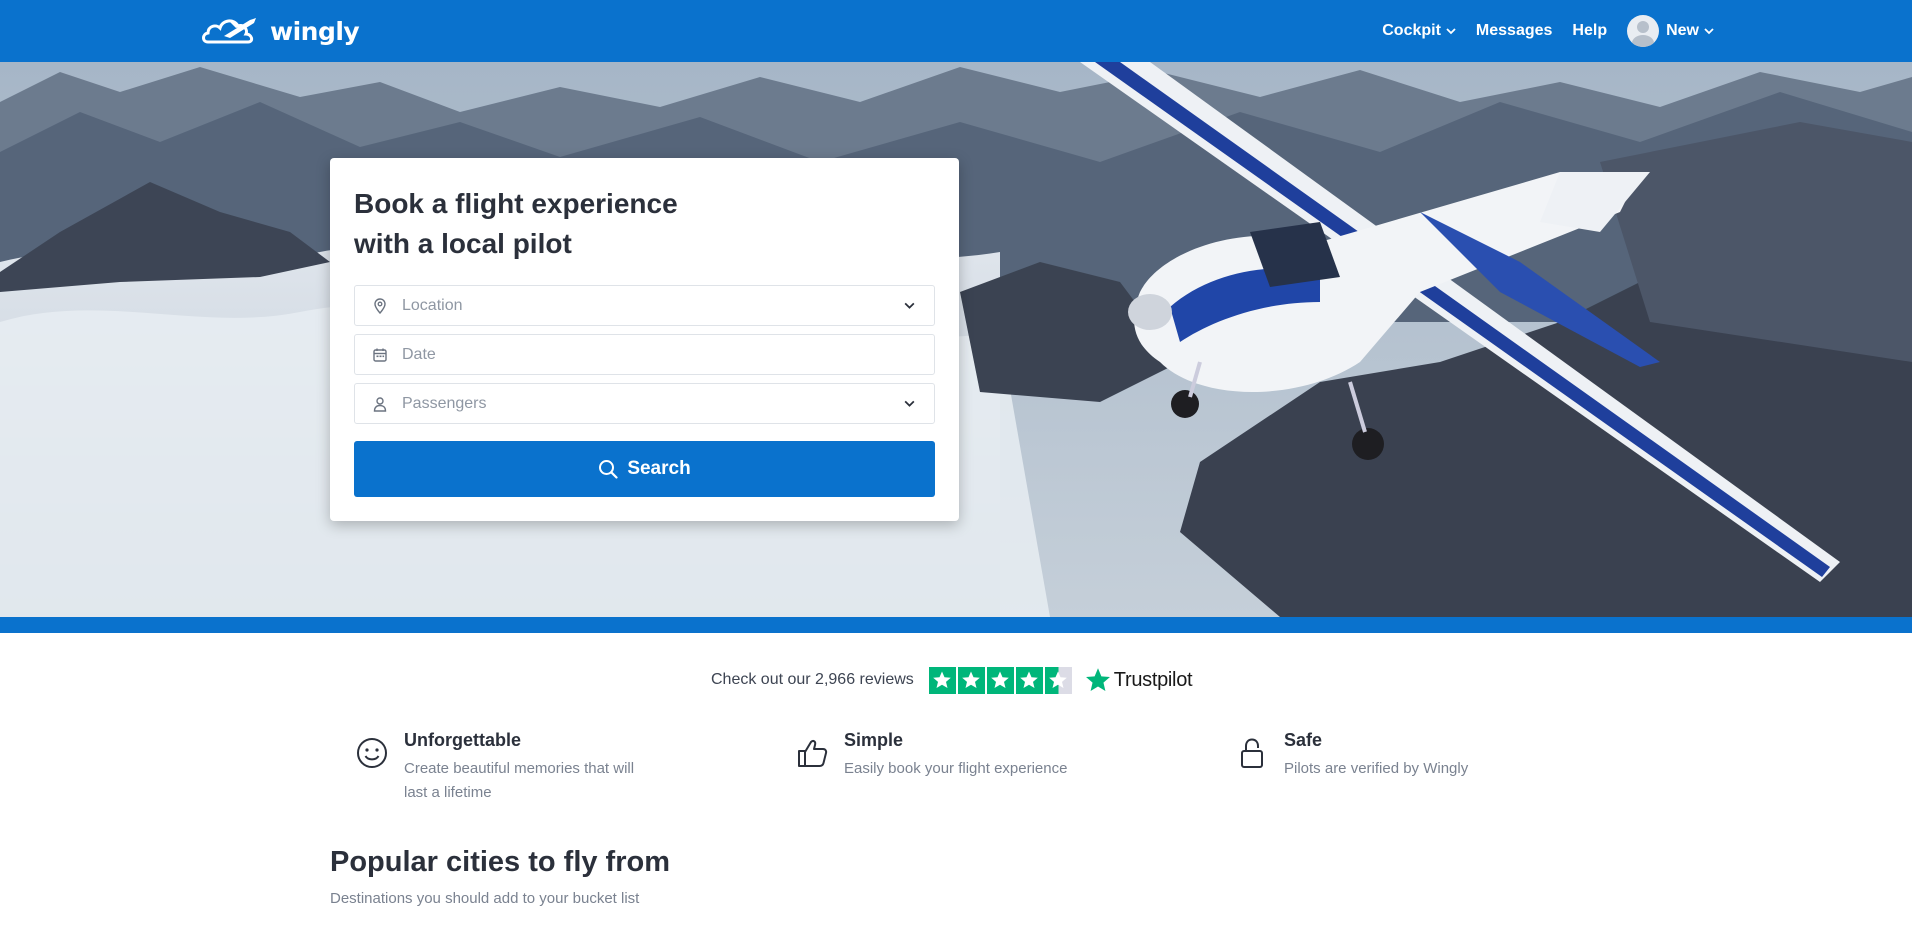  What do you see at coordinates (874, 740) in the screenshot?
I see `feature-title: Simple` at bounding box center [874, 740].